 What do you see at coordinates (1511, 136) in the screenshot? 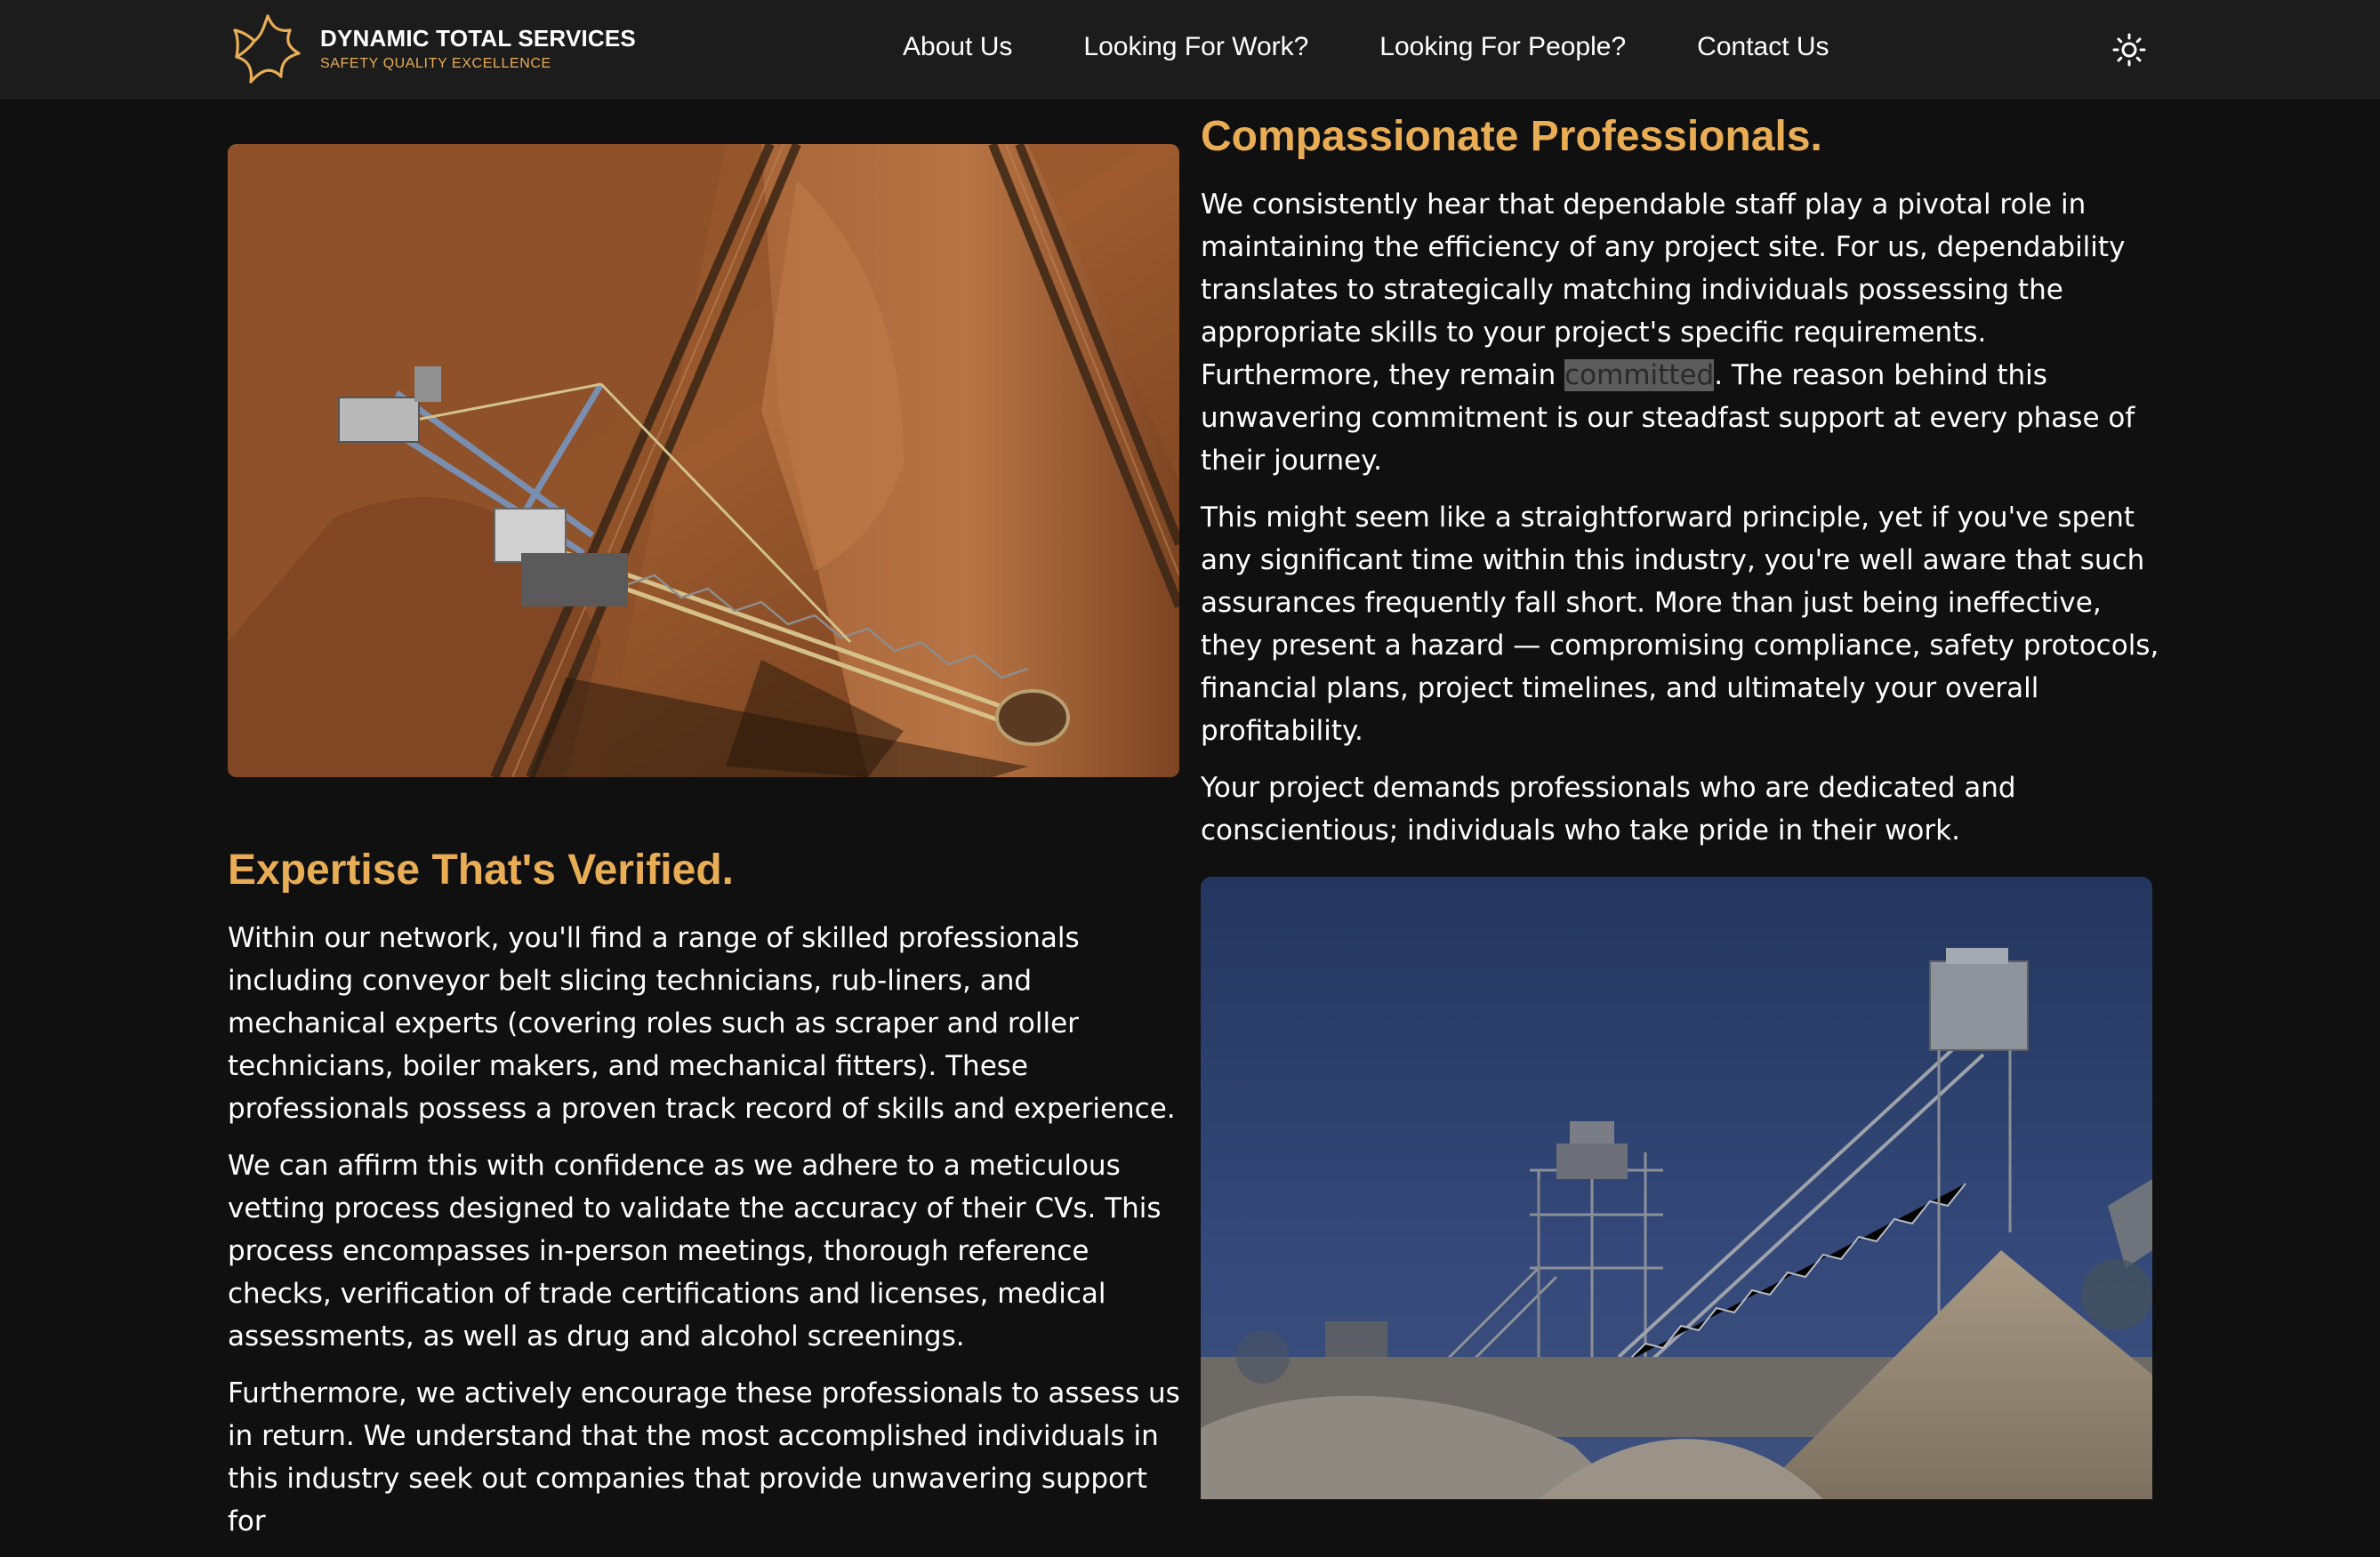
I see `section-title-compassionate: Compassionate Professionals.` at bounding box center [1511, 136].